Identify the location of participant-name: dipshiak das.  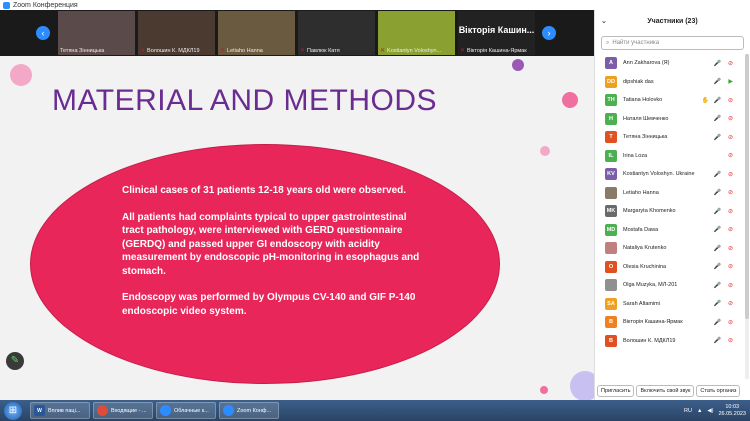
(638, 81).